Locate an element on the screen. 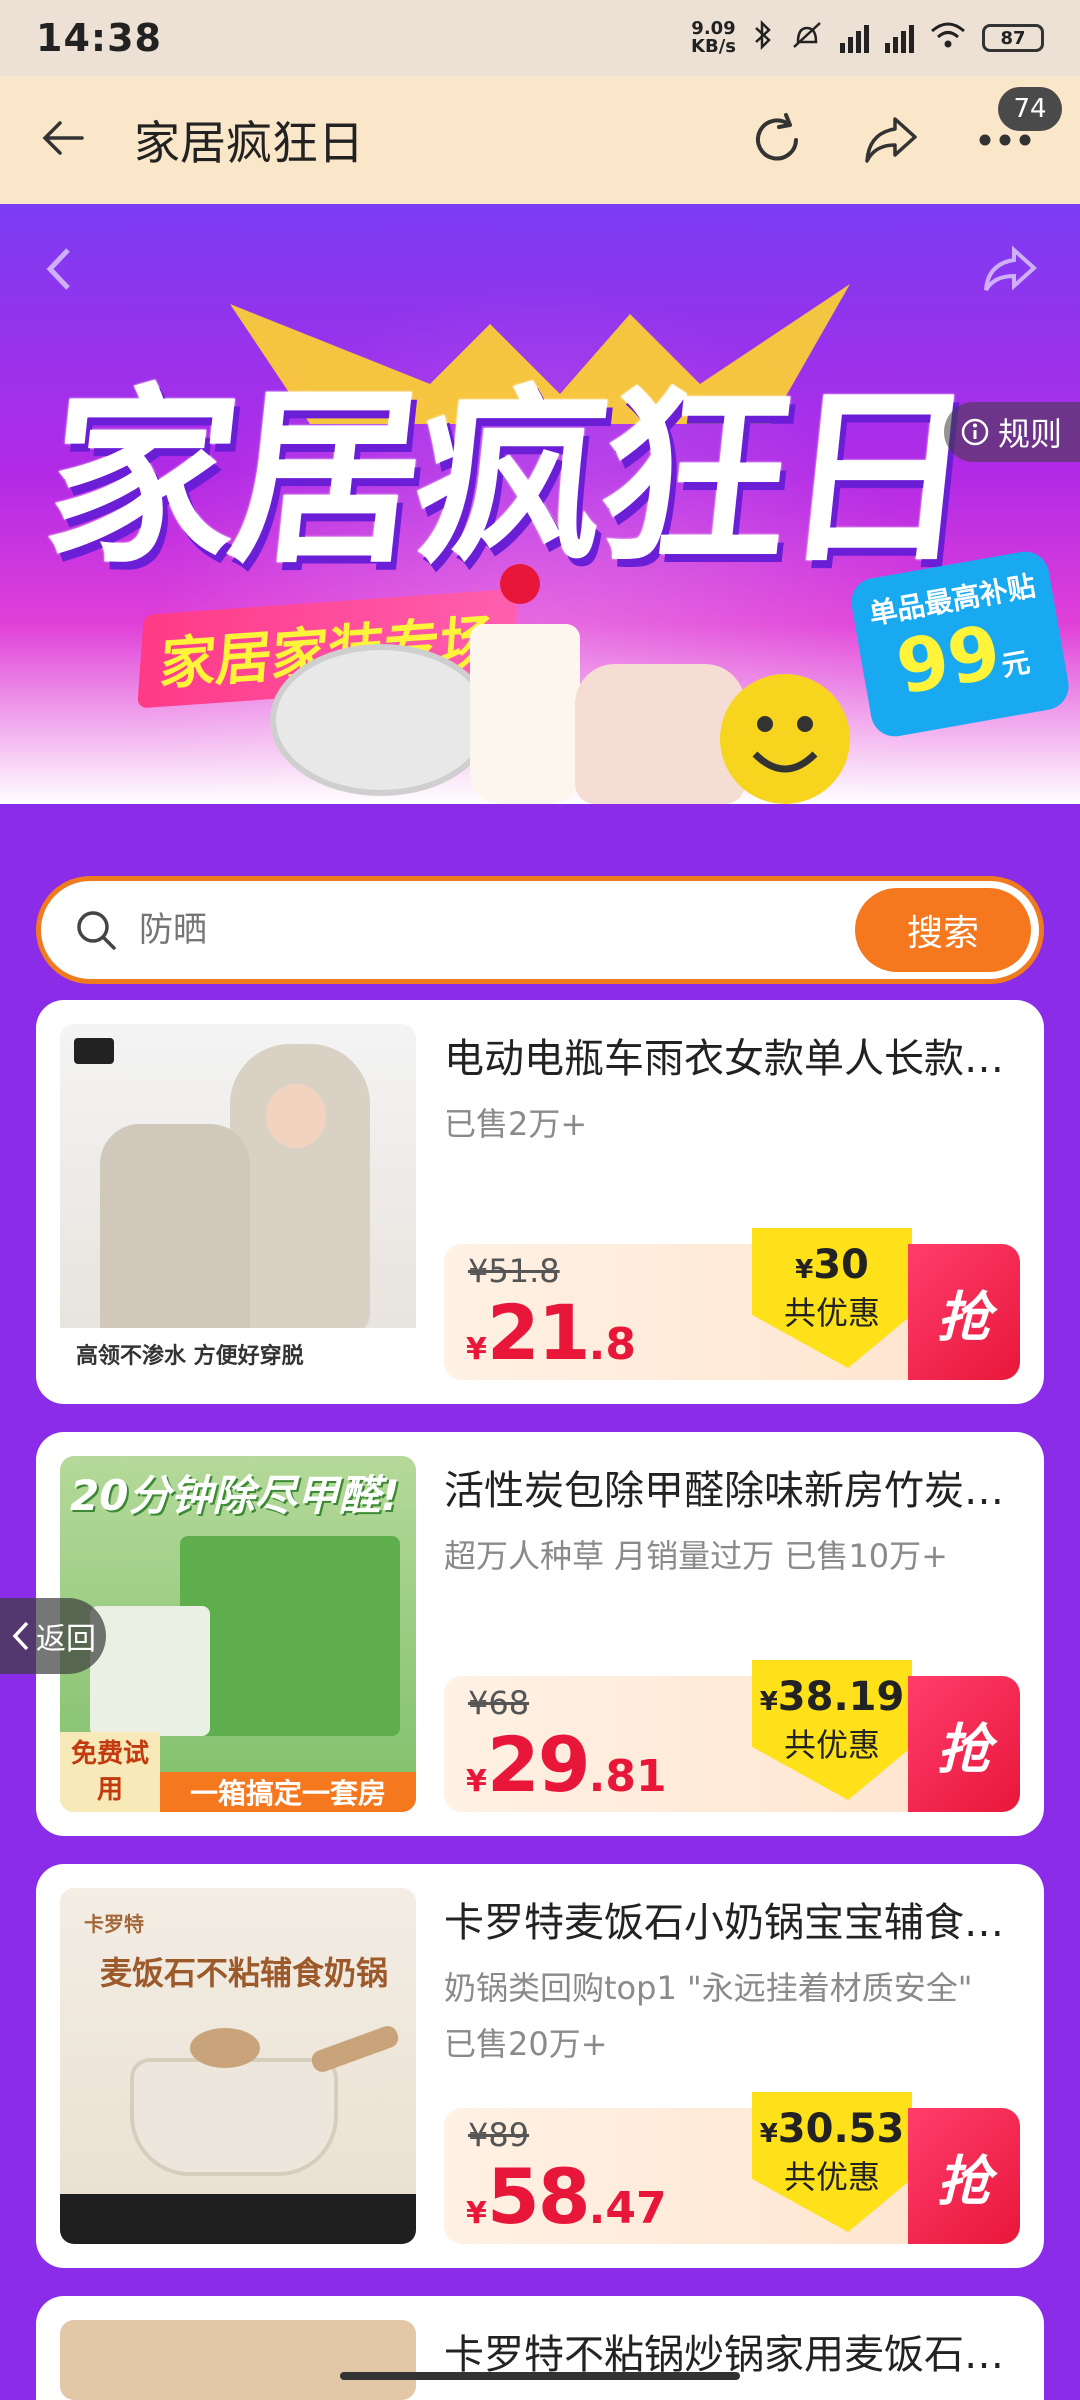  banner-title: 家居疯狂日 is located at coordinates (508, 478).